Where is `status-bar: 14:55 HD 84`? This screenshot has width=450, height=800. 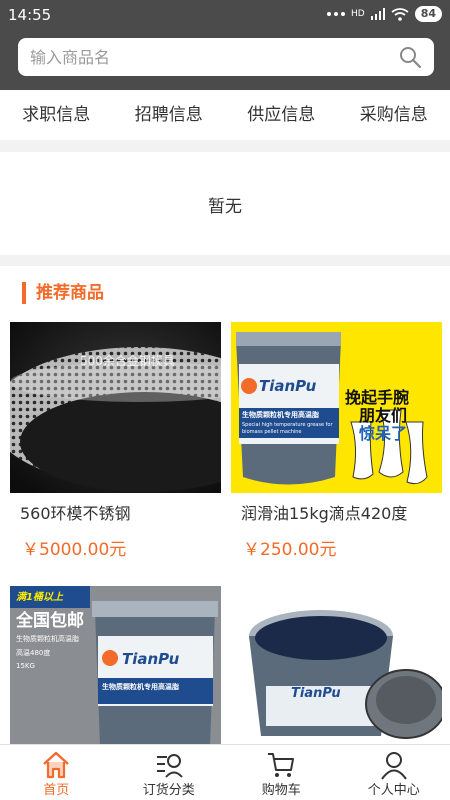 status-bar: 14:55 HD 84 is located at coordinates (225, 16).